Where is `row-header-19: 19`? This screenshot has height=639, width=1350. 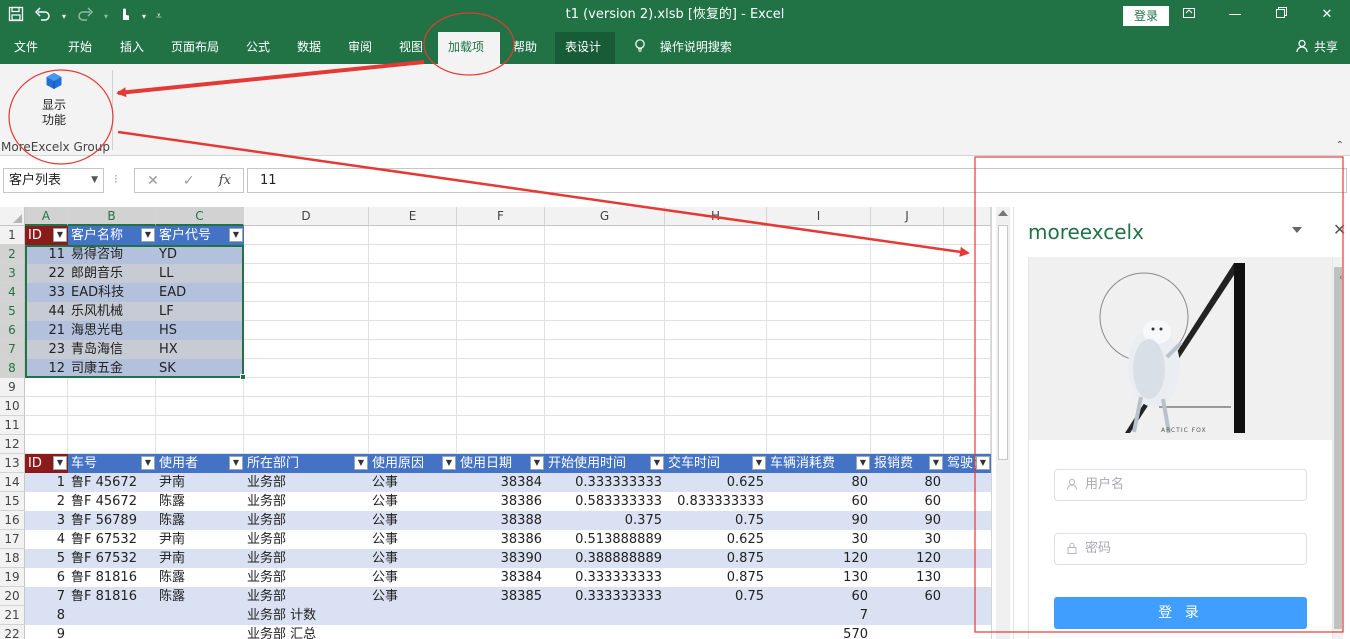
row-header-19: 19 is located at coordinates (12, 577).